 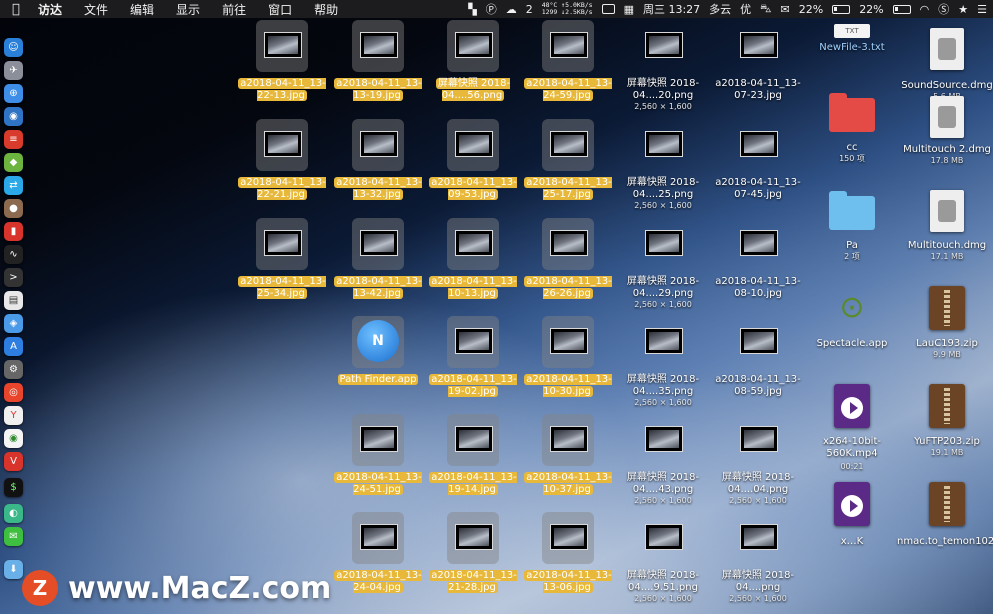 I want to click on desktop-file: LauC193.zip 9.9 MB, so click(x=945, y=324).